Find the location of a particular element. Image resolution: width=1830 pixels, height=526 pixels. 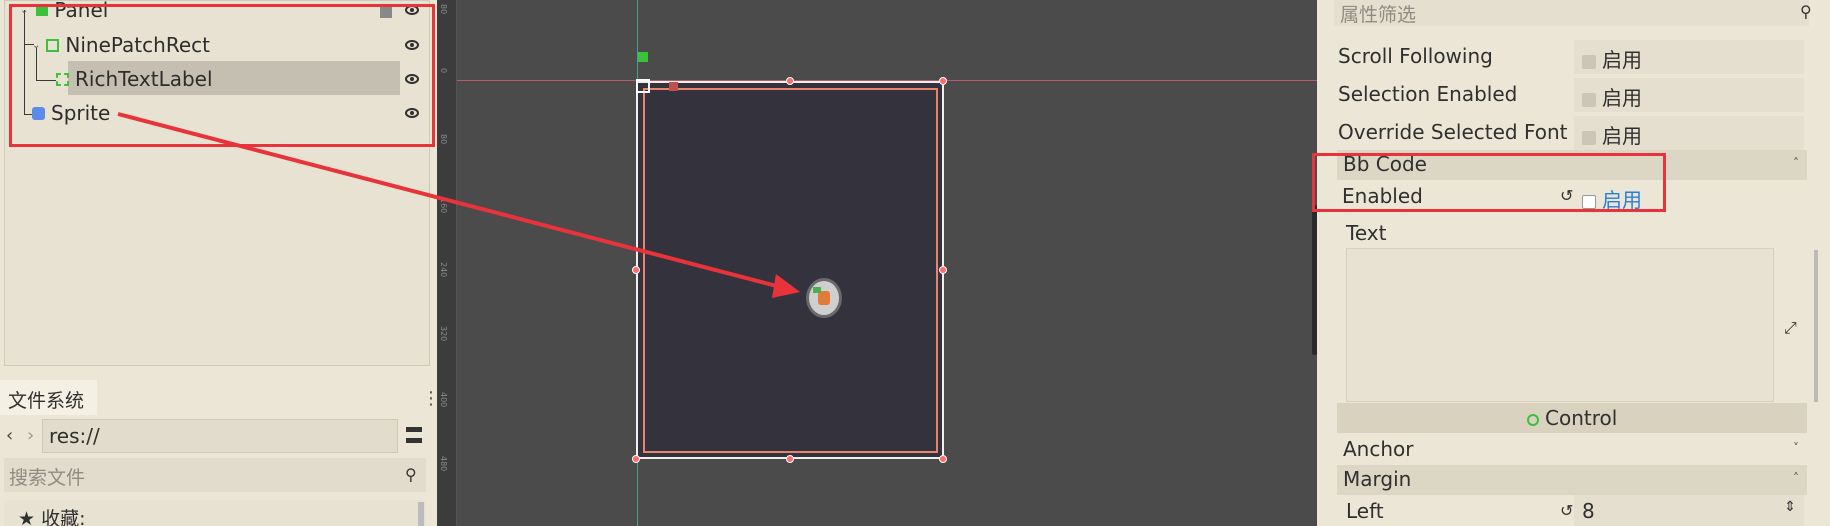

section-anchor: Anchor ˅ is located at coordinates (1572, 450).